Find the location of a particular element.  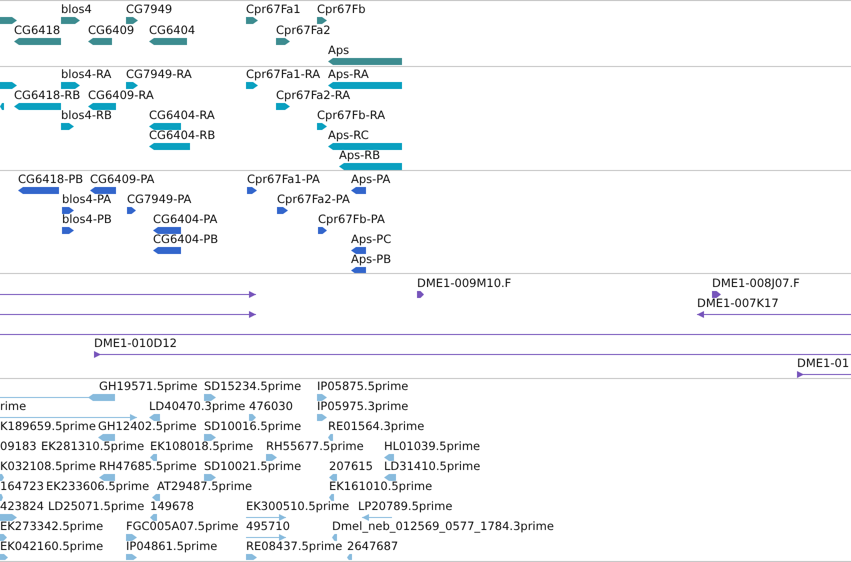

feature-label: CG6409 is located at coordinates (111, 30).